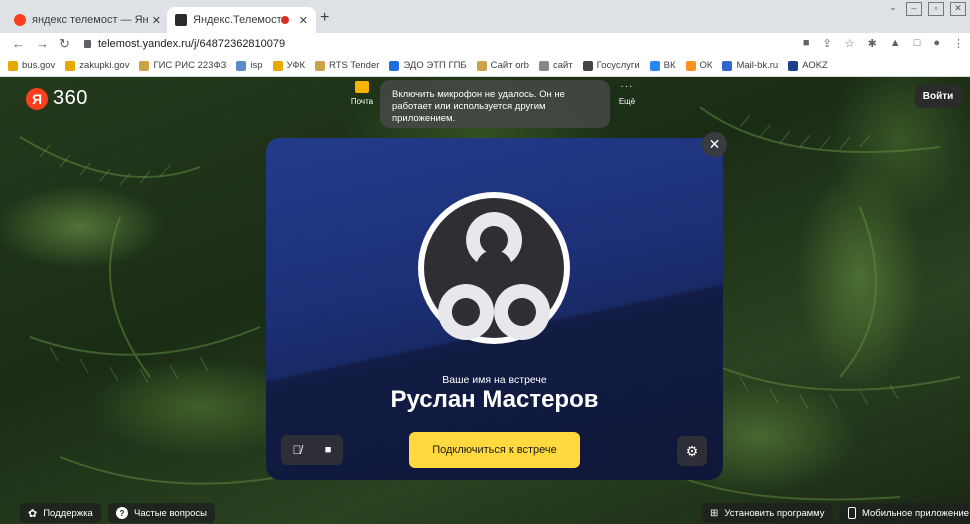 This screenshot has height=524, width=970. I want to click on bookmark-item: ОК, so click(699, 65).